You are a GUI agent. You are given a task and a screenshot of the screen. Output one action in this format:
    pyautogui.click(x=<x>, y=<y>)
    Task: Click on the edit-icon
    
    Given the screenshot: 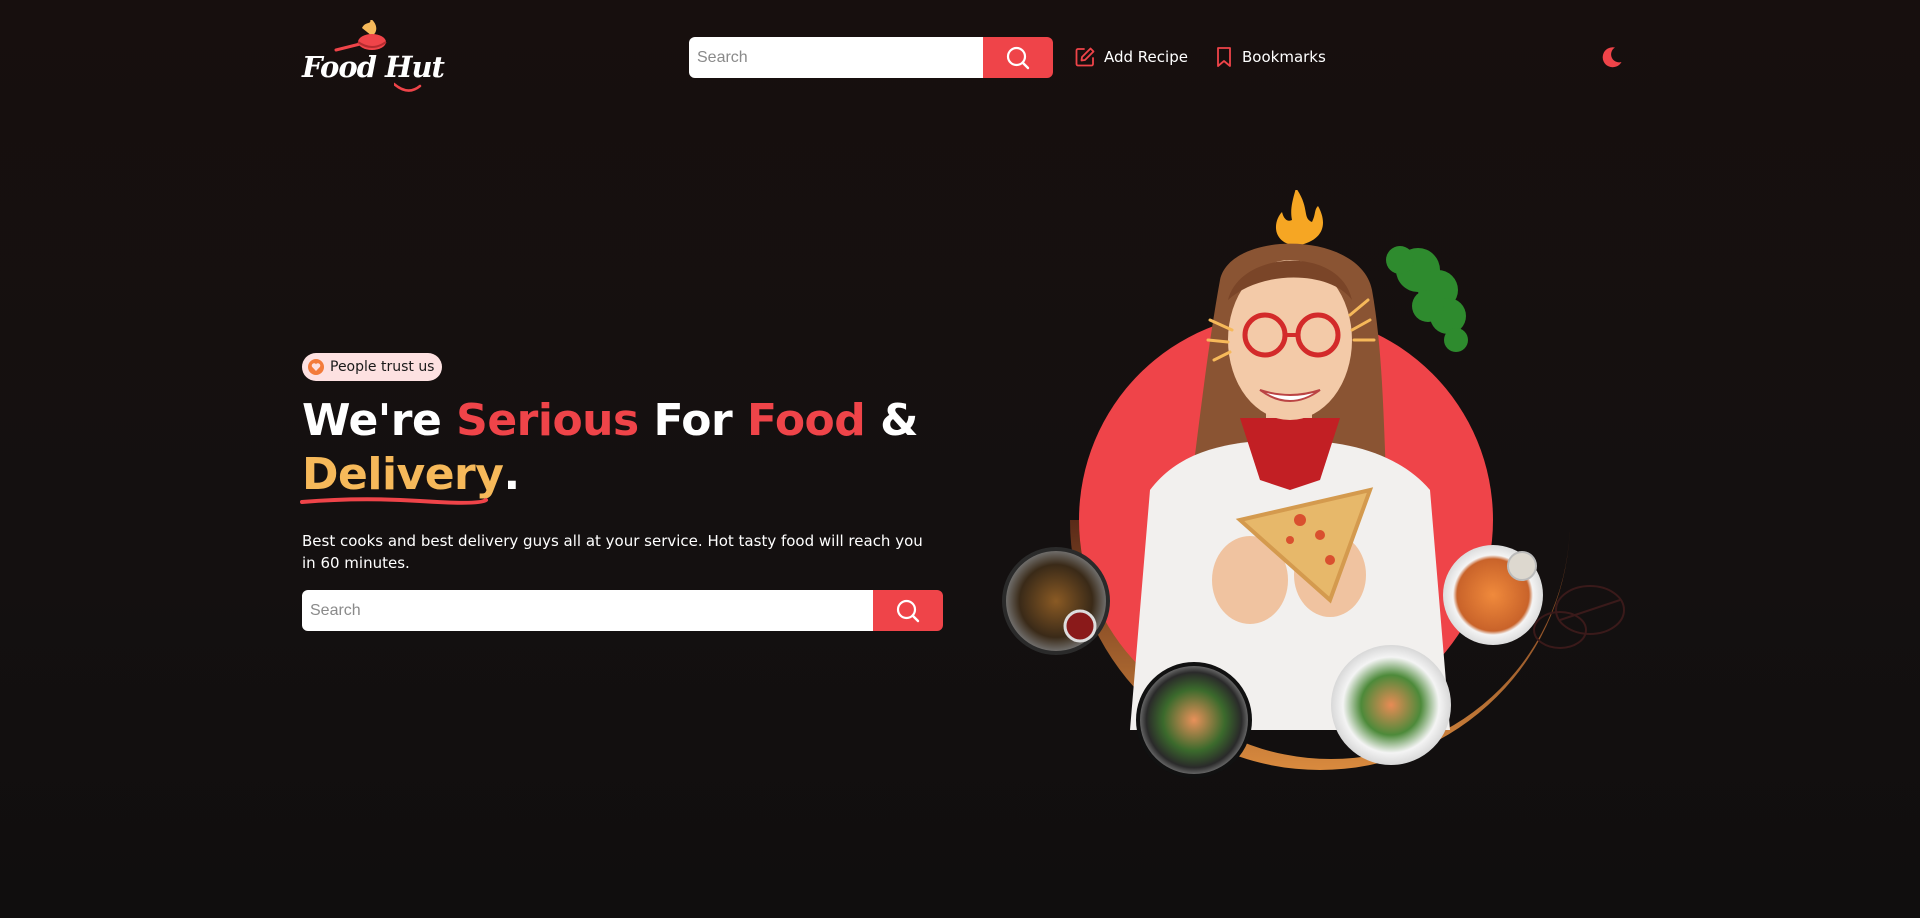 What is the action you would take?
    pyautogui.click(x=1085, y=57)
    